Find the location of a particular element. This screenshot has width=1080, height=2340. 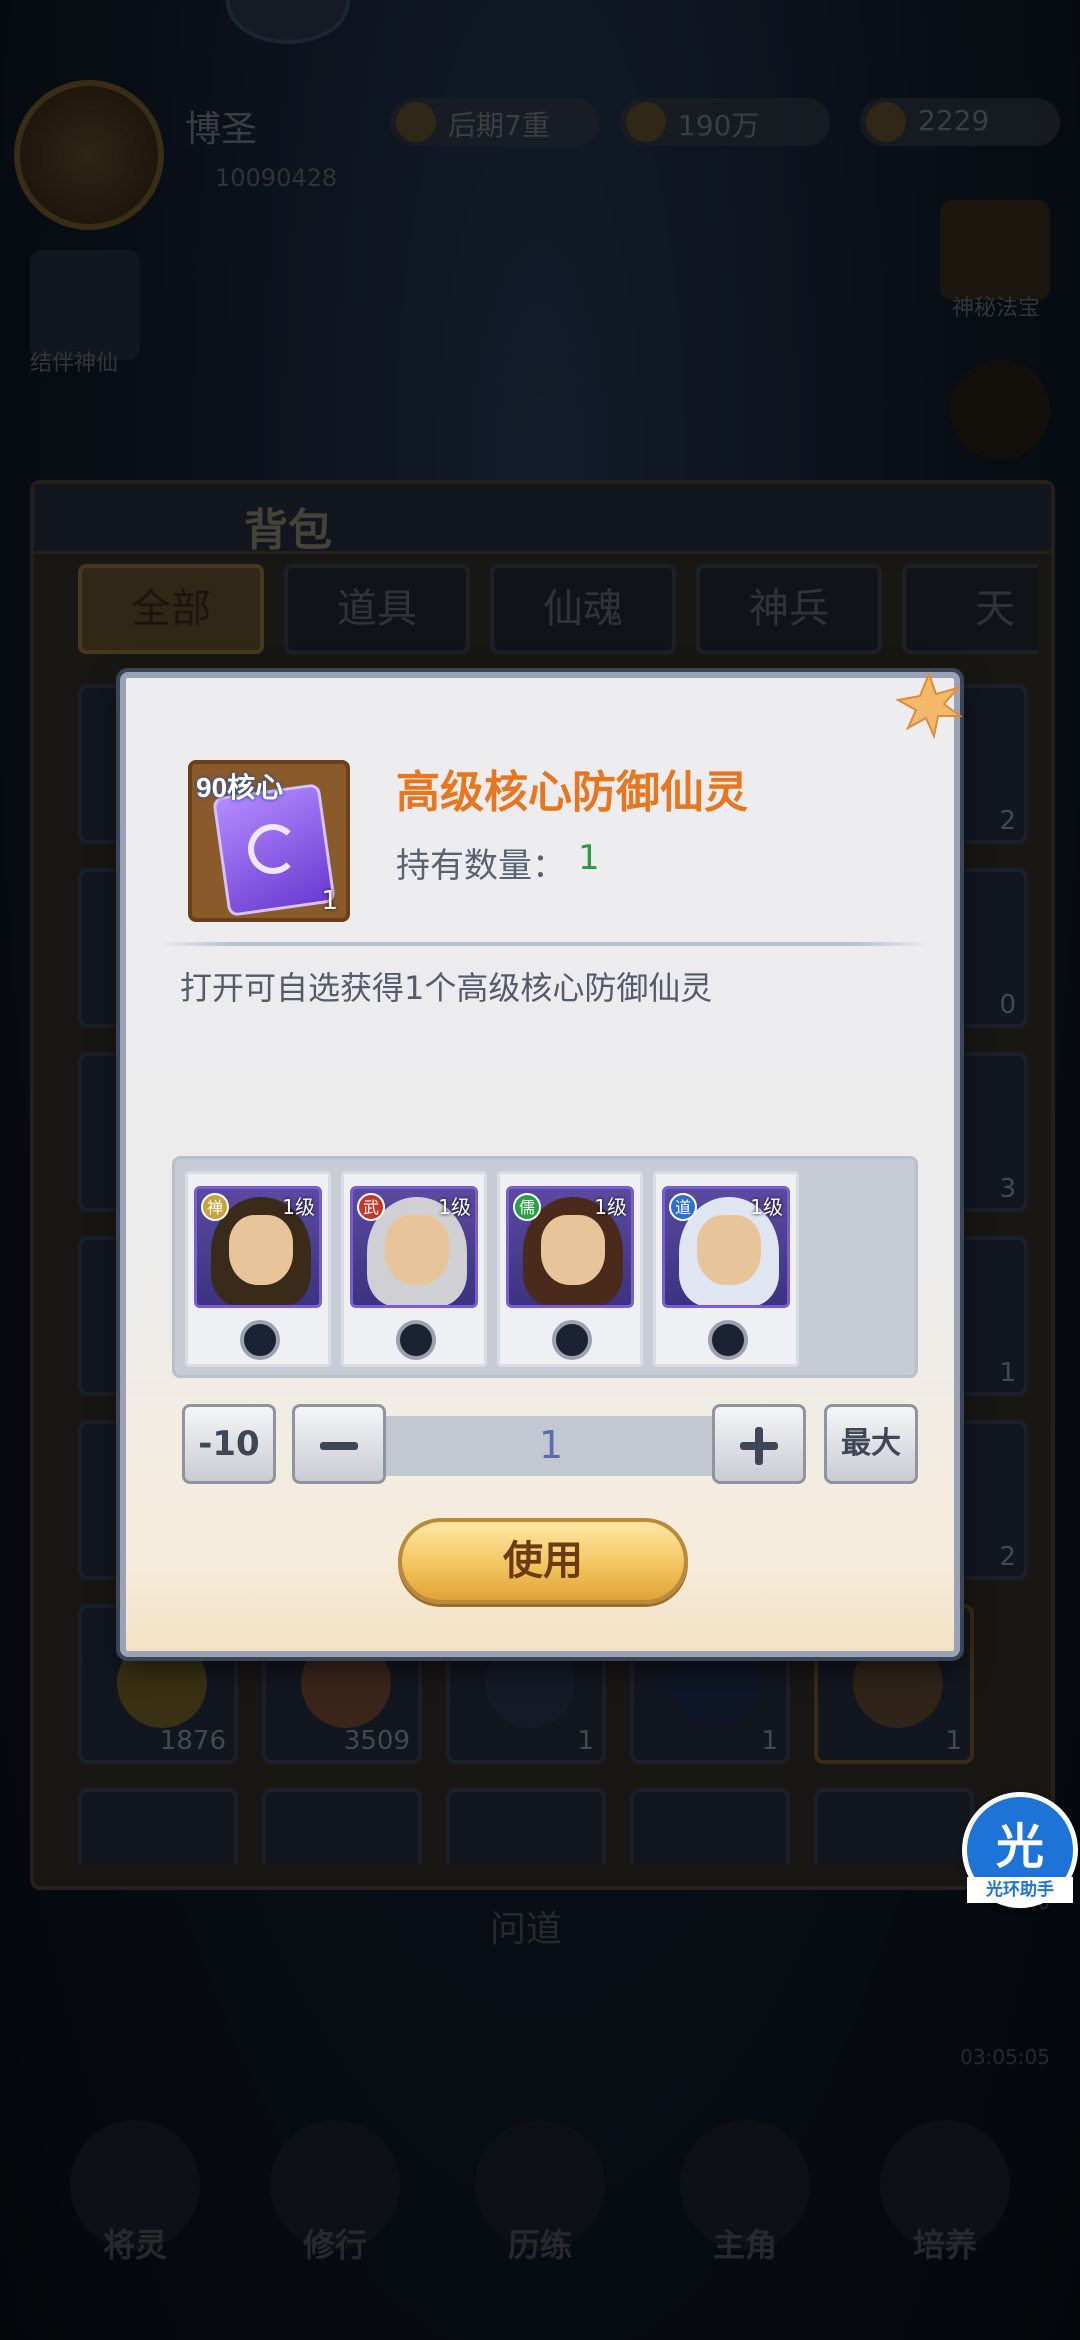

choice-item: 儒 1级 is located at coordinates (570, 1269).